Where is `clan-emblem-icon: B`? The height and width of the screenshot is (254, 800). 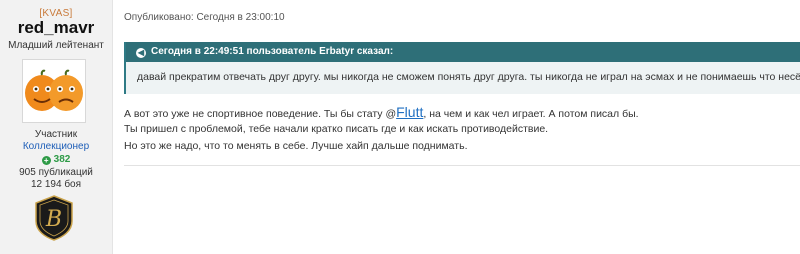 clan-emblem-icon: B is located at coordinates (54, 218).